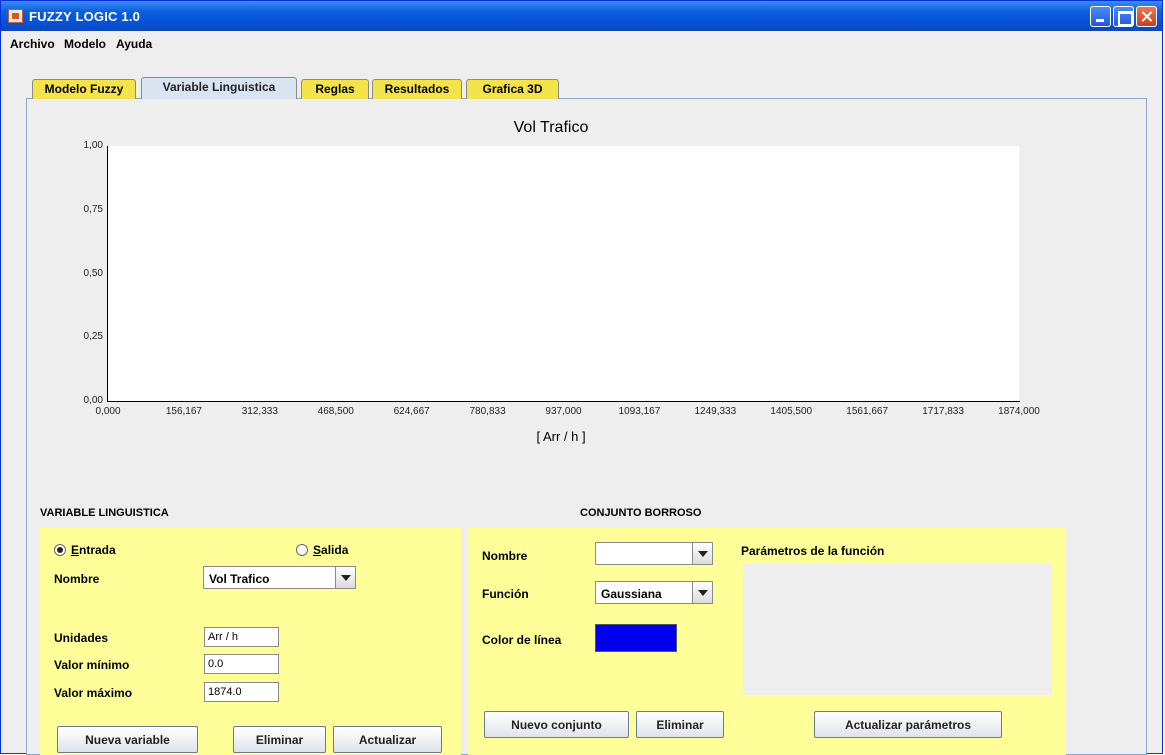  I want to click on tab-grafica-3d: Grafica 3D, so click(512, 89).